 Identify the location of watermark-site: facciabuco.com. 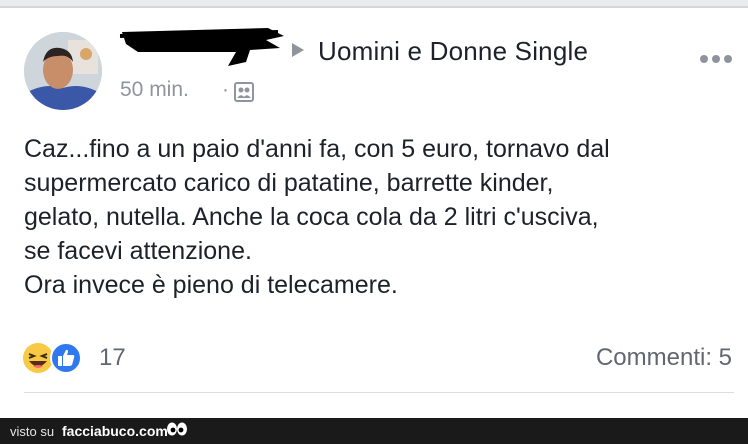
(115, 431).